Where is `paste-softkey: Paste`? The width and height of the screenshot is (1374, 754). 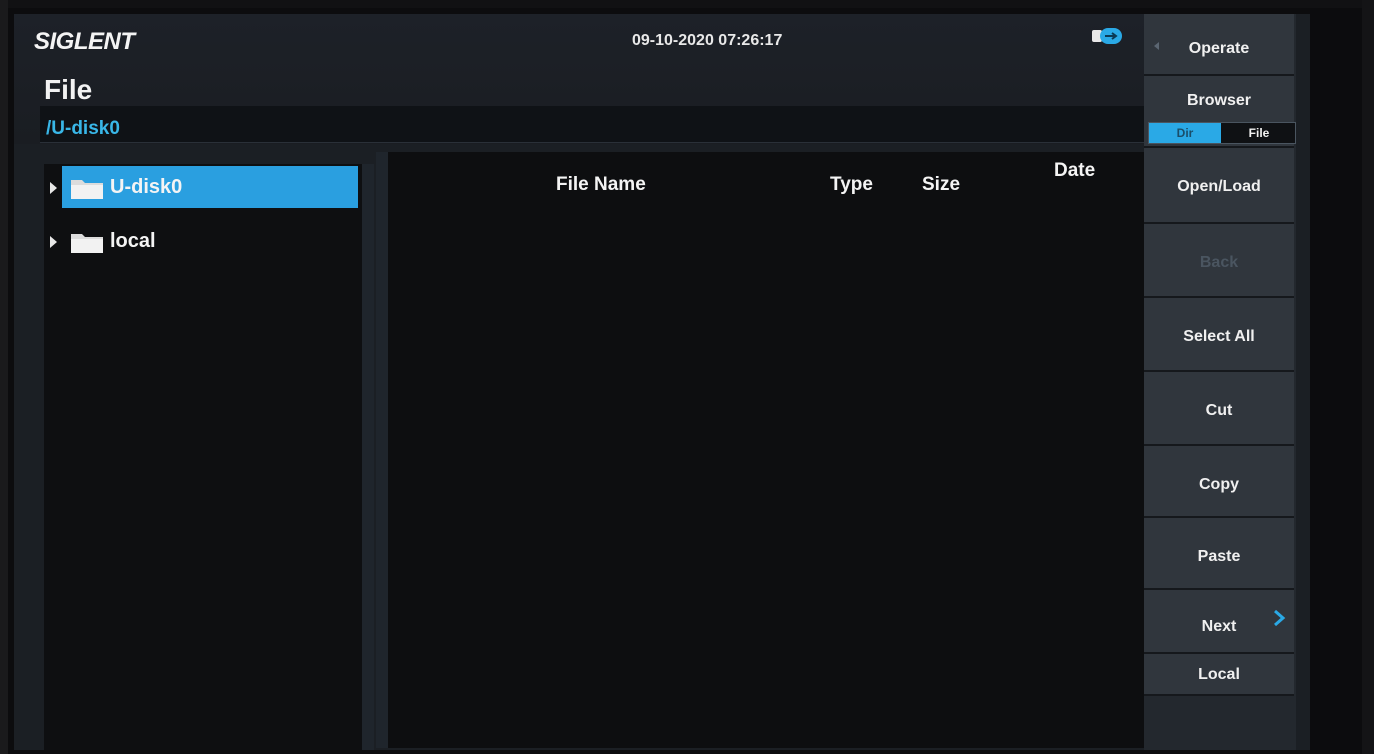
paste-softkey: Paste is located at coordinates (1219, 554).